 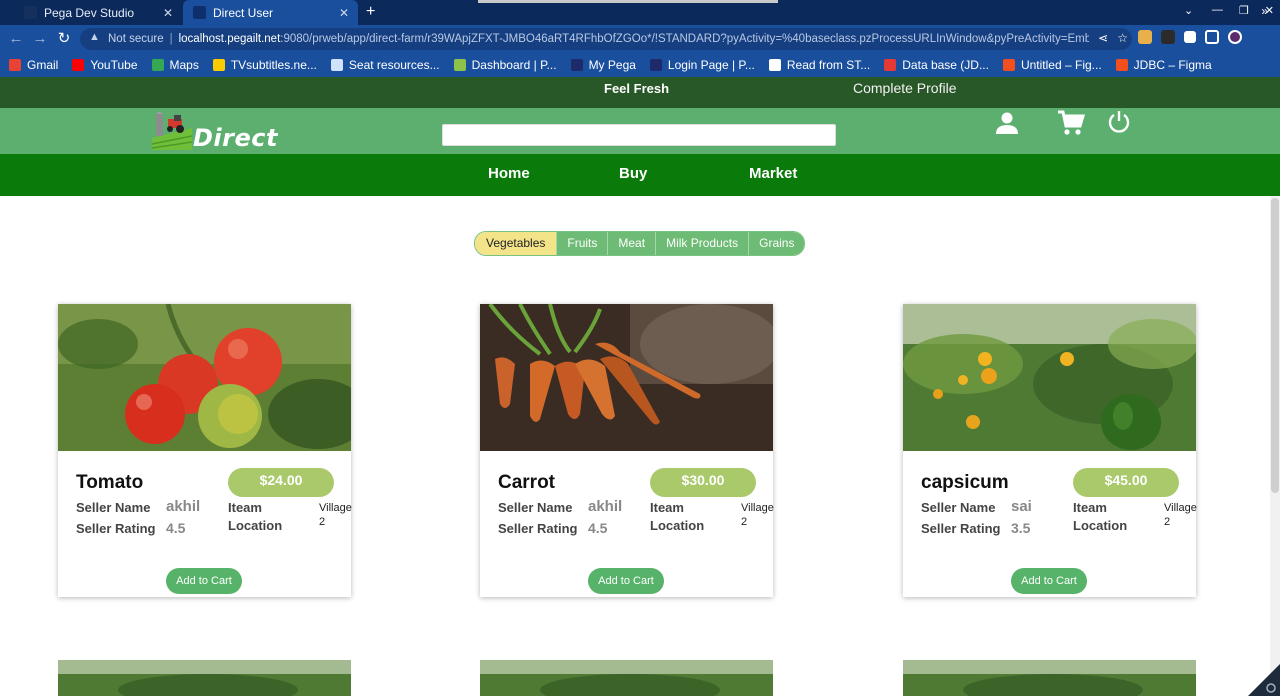 What do you see at coordinates (281, 482) in the screenshot?
I see `price-badge: $24.00` at bounding box center [281, 482].